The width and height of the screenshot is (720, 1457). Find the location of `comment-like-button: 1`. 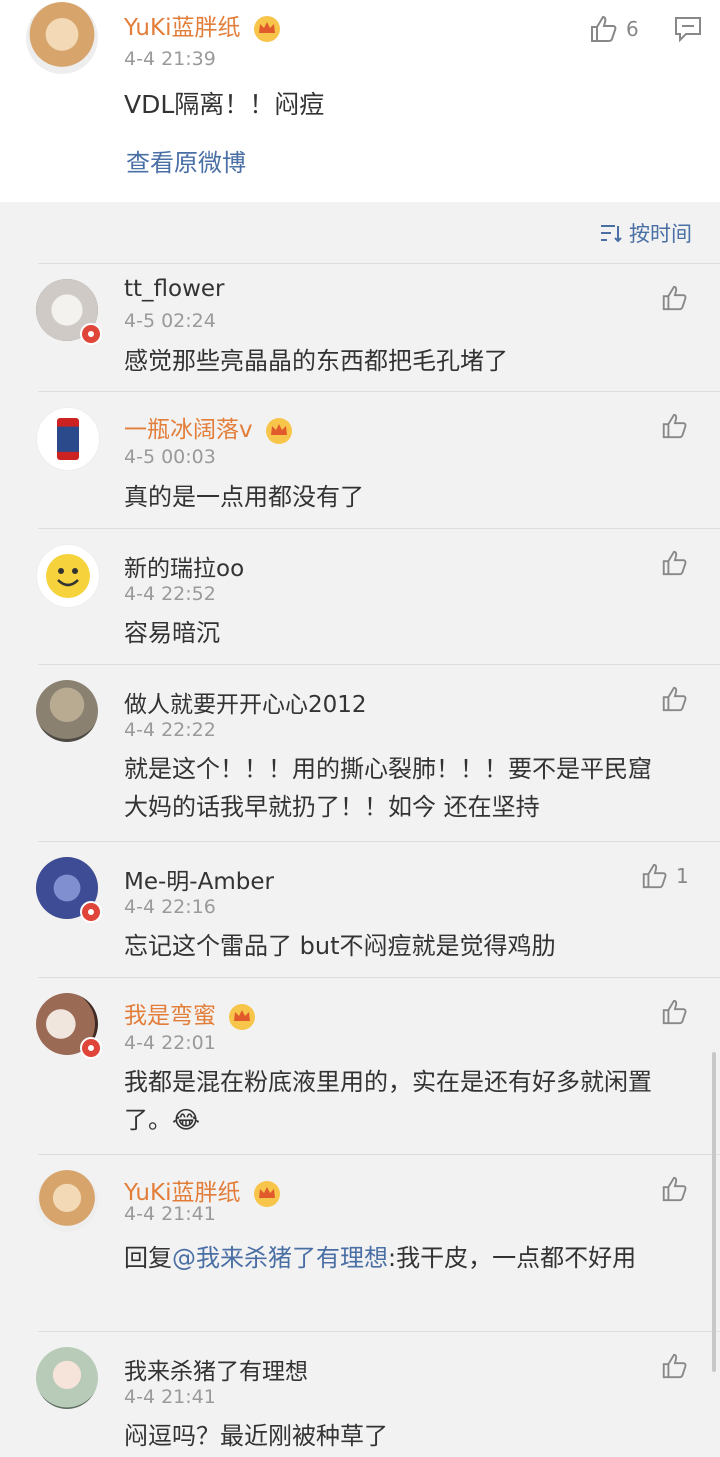

comment-like-button: 1 is located at coordinates (664, 876).